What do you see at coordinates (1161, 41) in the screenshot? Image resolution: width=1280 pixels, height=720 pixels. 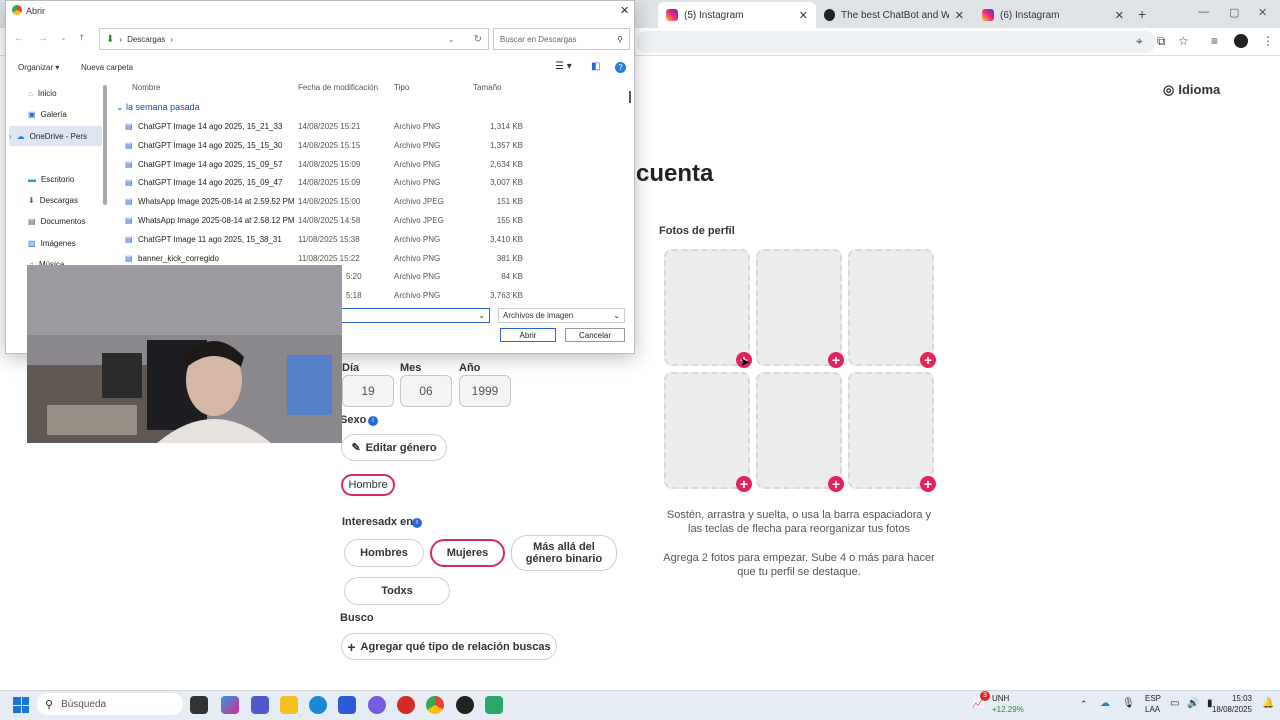 I see `install-icon: ⧉` at bounding box center [1161, 41].